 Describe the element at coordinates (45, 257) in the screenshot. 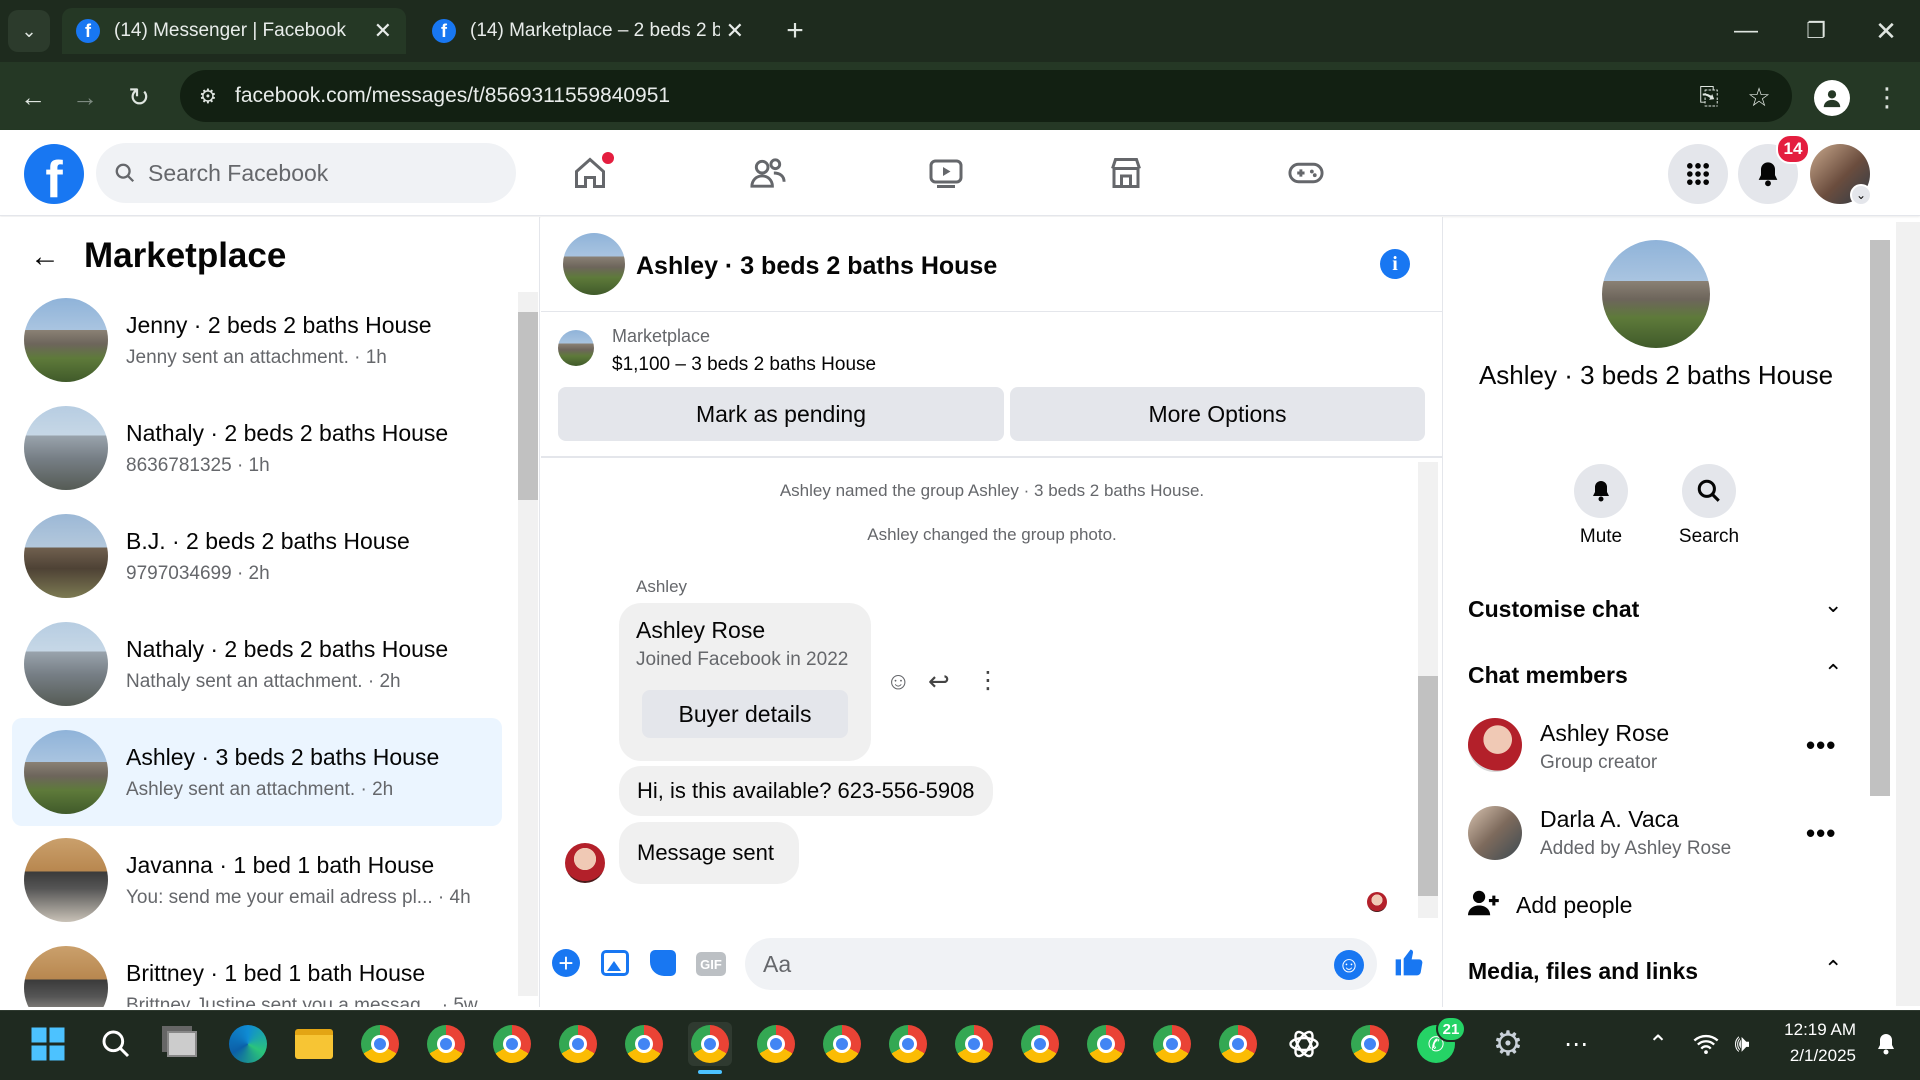

I see `back-arrow-icon: ←` at that location.